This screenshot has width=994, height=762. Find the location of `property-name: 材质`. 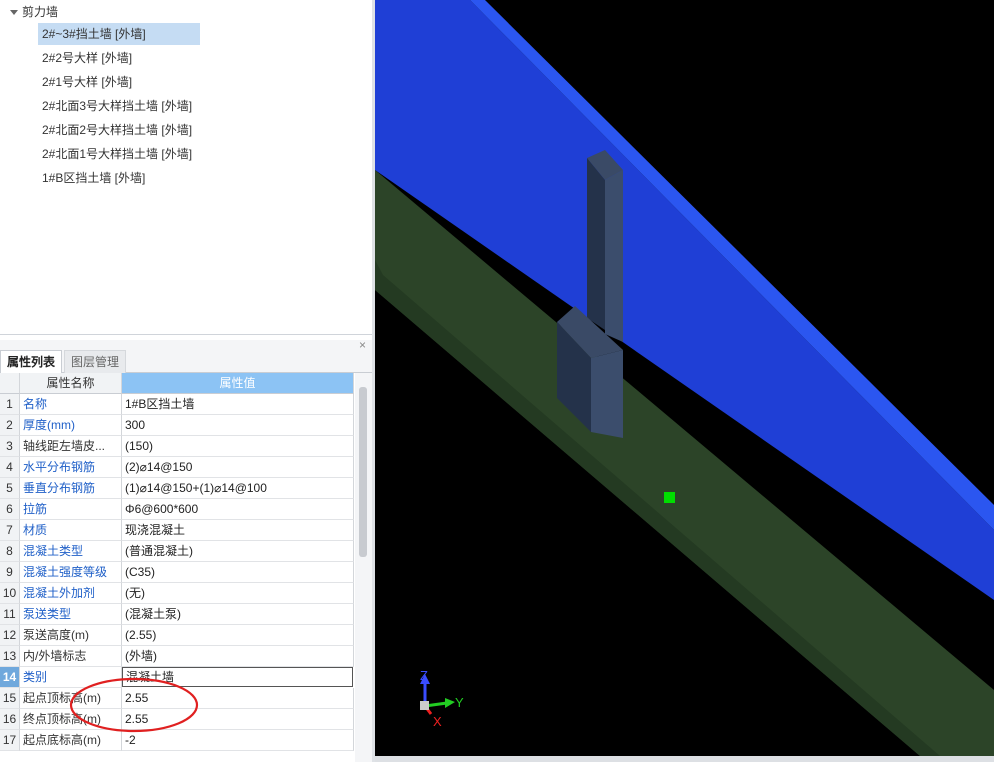

property-name: 材质 is located at coordinates (71, 530).